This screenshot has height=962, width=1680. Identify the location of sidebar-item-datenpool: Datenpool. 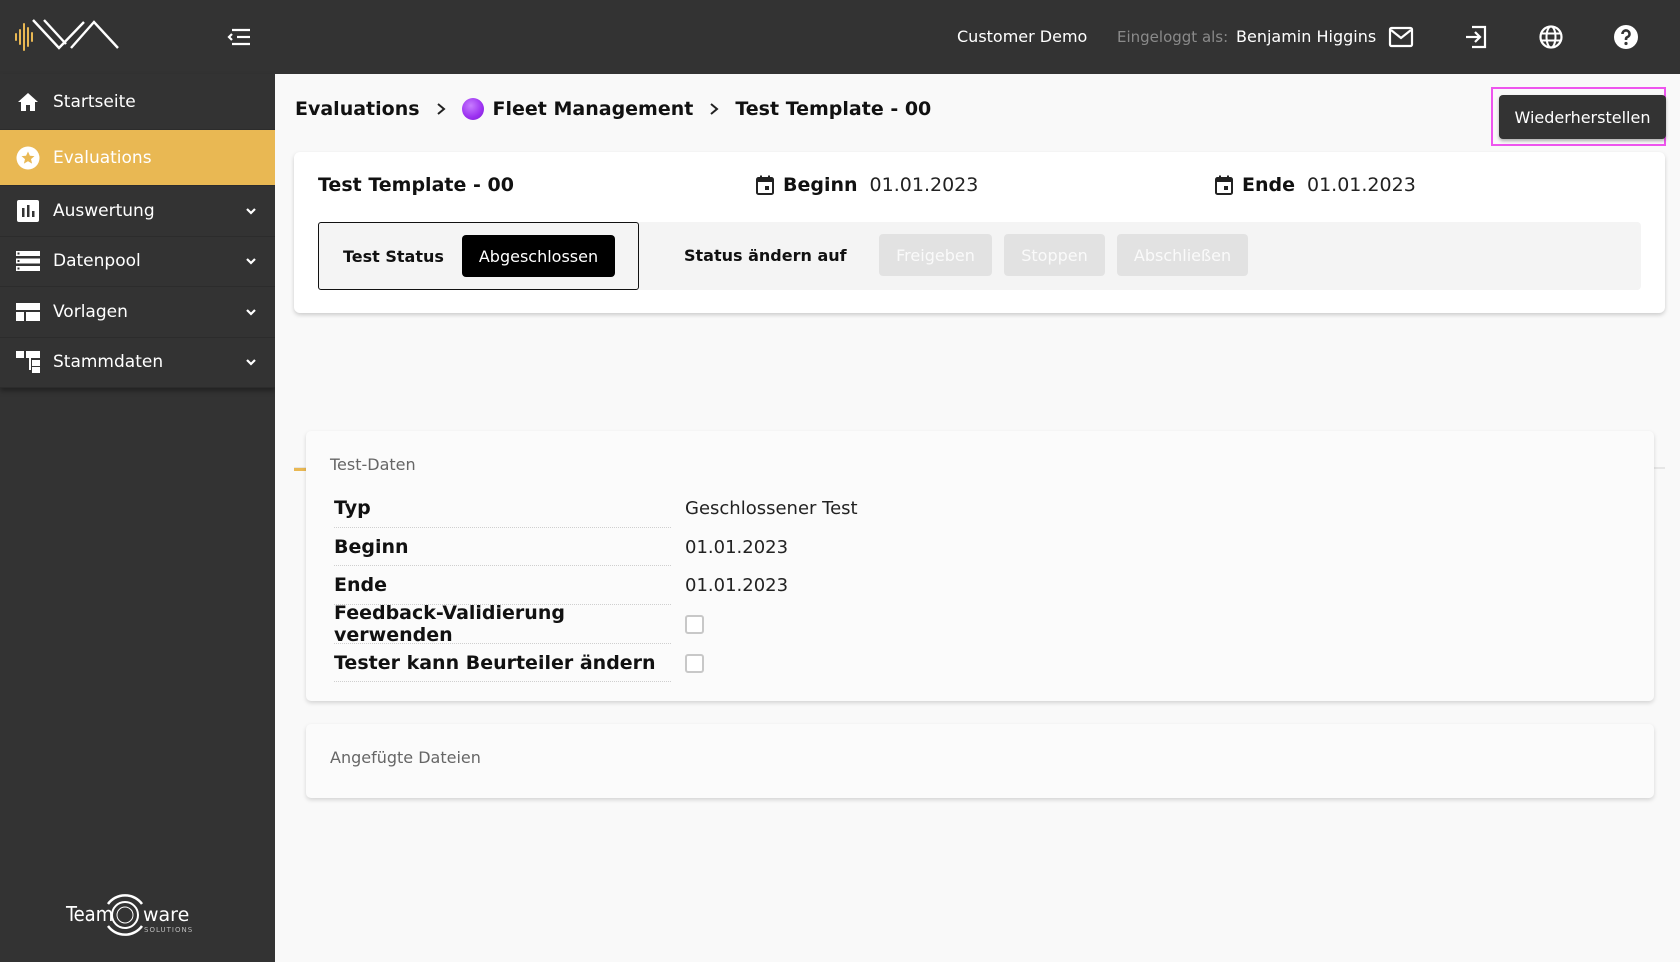
(137, 262).